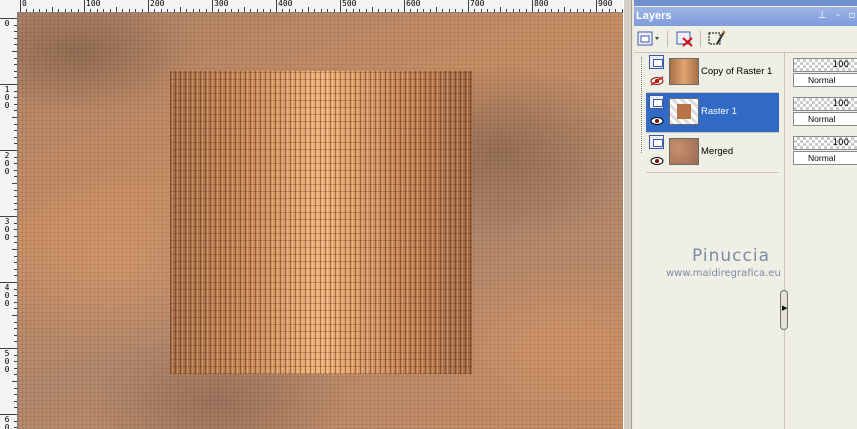 This screenshot has height=429, width=857. Describe the element at coordinates (8, 6) in the screenshot. I see `ruler-corner` at that location.